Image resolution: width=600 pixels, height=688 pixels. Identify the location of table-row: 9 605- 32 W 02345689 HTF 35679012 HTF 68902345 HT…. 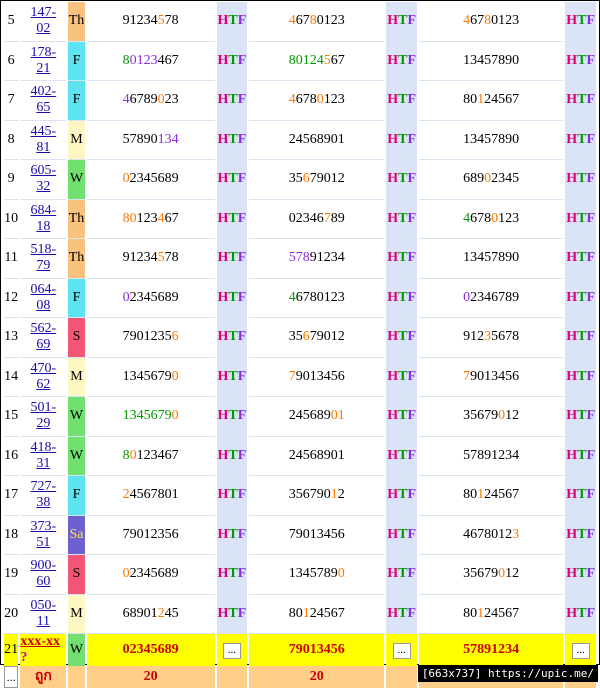
(300, 180).